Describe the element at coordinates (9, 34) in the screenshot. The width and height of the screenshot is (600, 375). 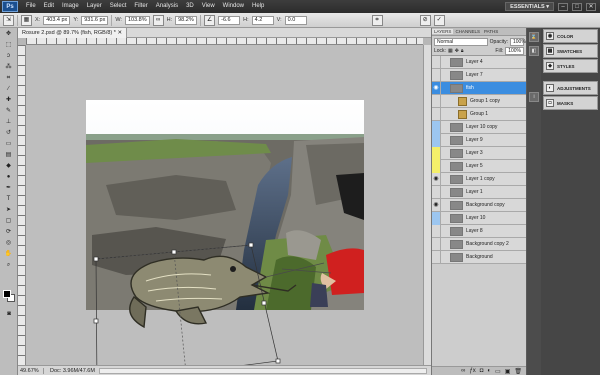
I see `move-tool-icon: ✥` at that location.